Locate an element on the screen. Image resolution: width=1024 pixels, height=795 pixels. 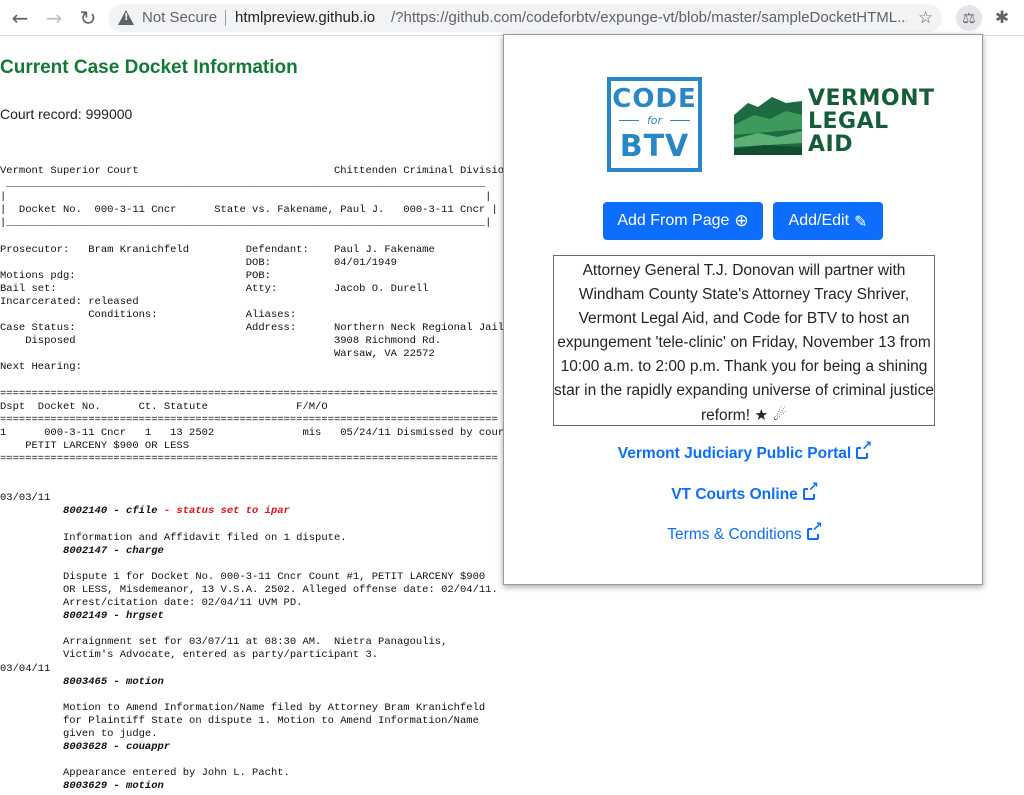
docket-line: Incarcerated: released is located at coordinates (69, 301).